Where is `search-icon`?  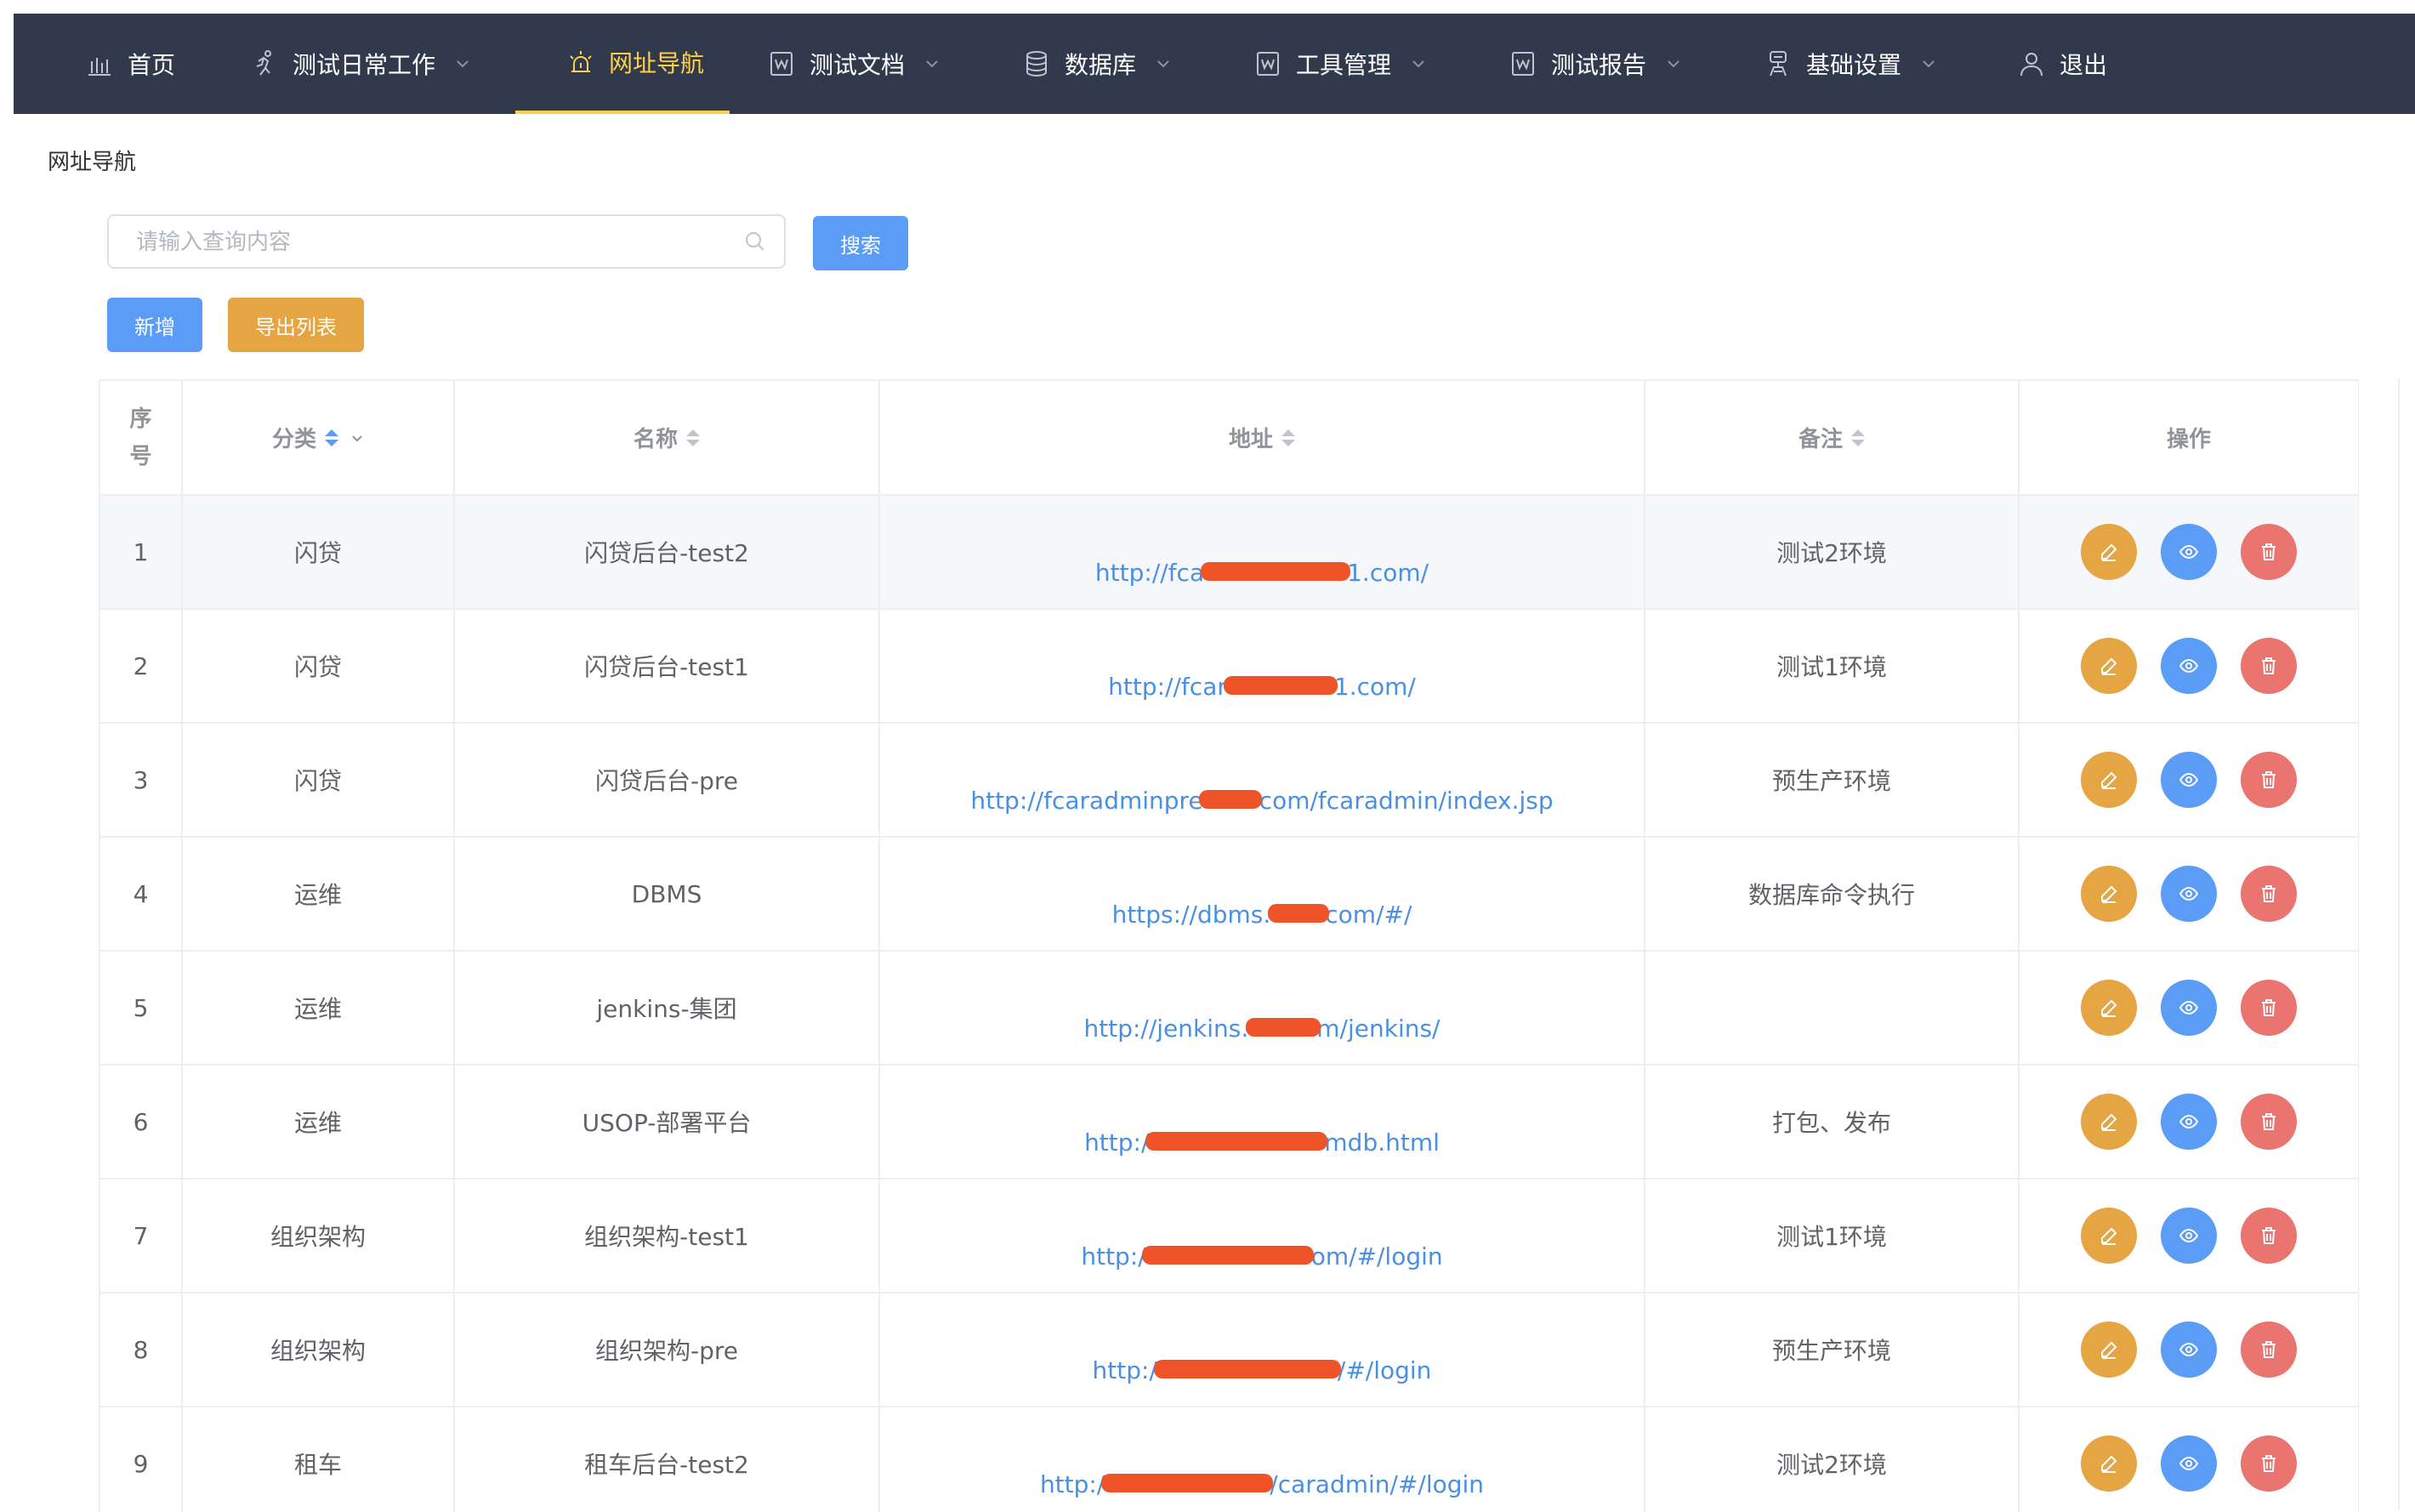 search-icon is located at coordinates (755, 241).